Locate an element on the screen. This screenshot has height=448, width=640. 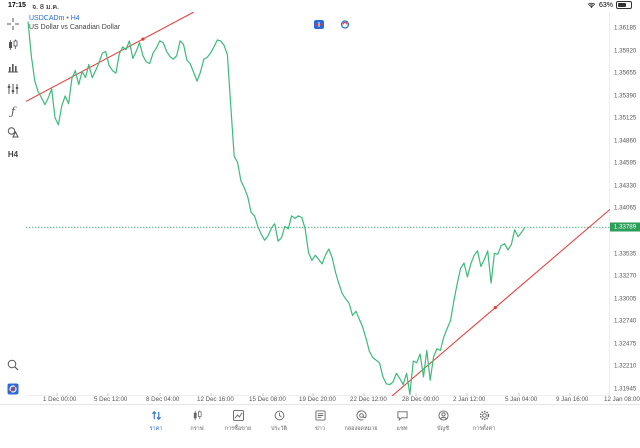
price-label: 1.34330 is located at coordinates (625, 186).